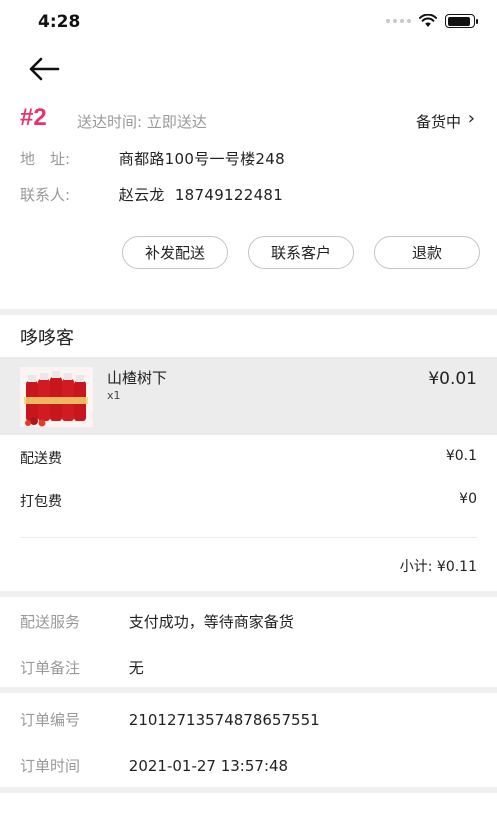  I want to click on chevron-right-icon: ›, so click(471, 118).